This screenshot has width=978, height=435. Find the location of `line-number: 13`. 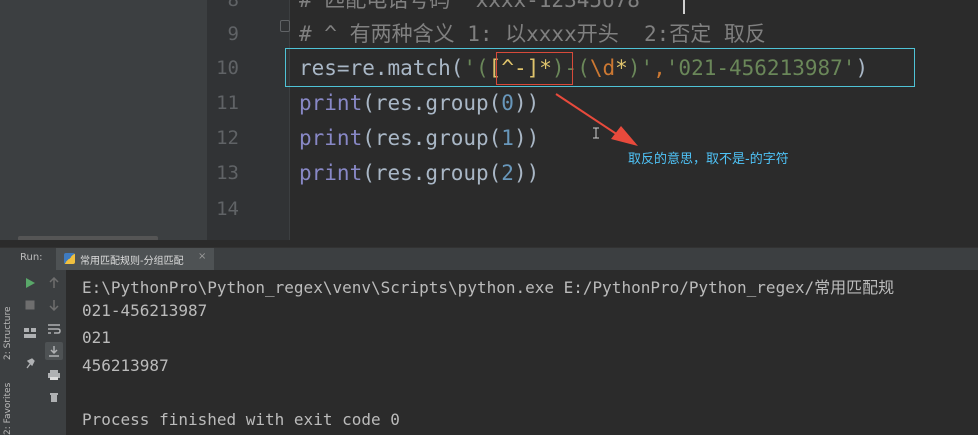

line-number: 13 is located at coordinates (227, 173).